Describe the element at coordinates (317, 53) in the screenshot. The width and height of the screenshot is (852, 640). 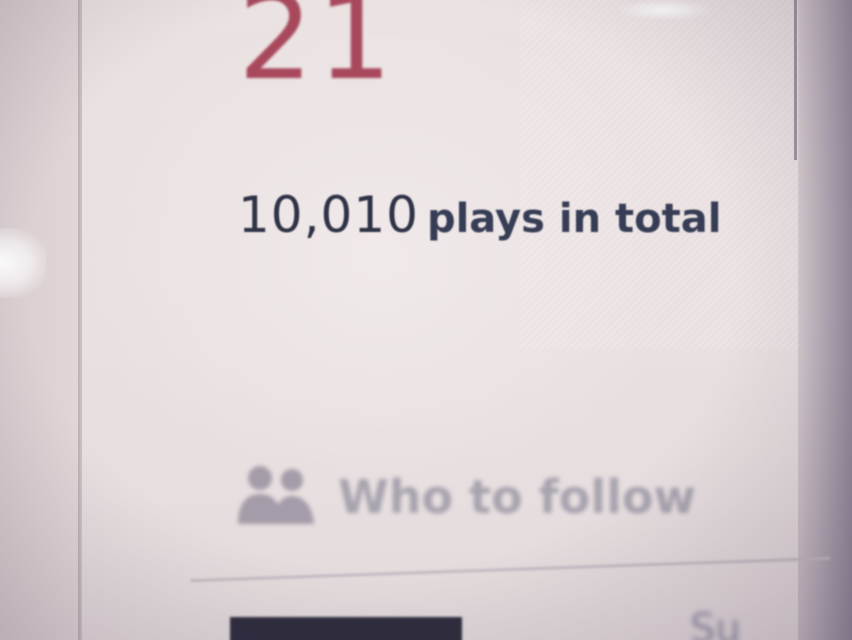
I see `stat-count: 21` at that location.